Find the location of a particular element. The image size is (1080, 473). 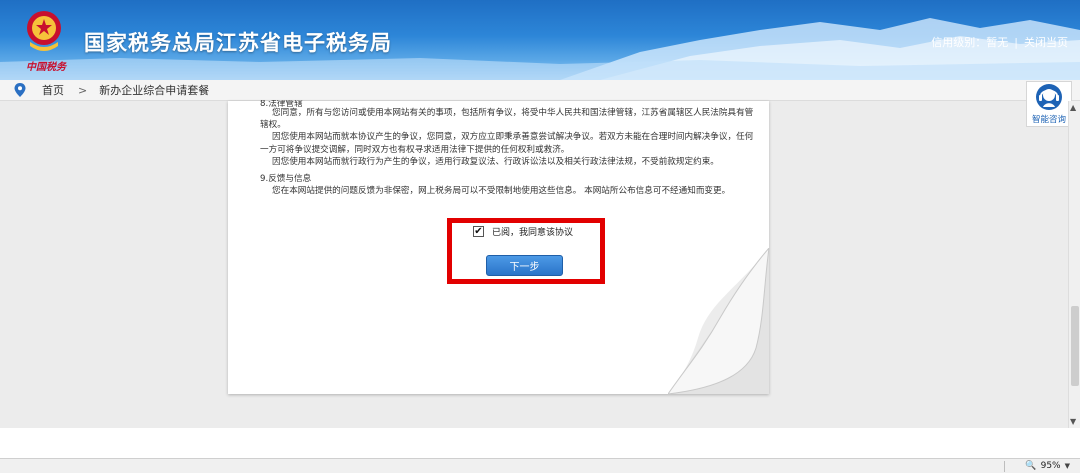

zoom-icon: 🔍 is located at coordinates (1031, 466).